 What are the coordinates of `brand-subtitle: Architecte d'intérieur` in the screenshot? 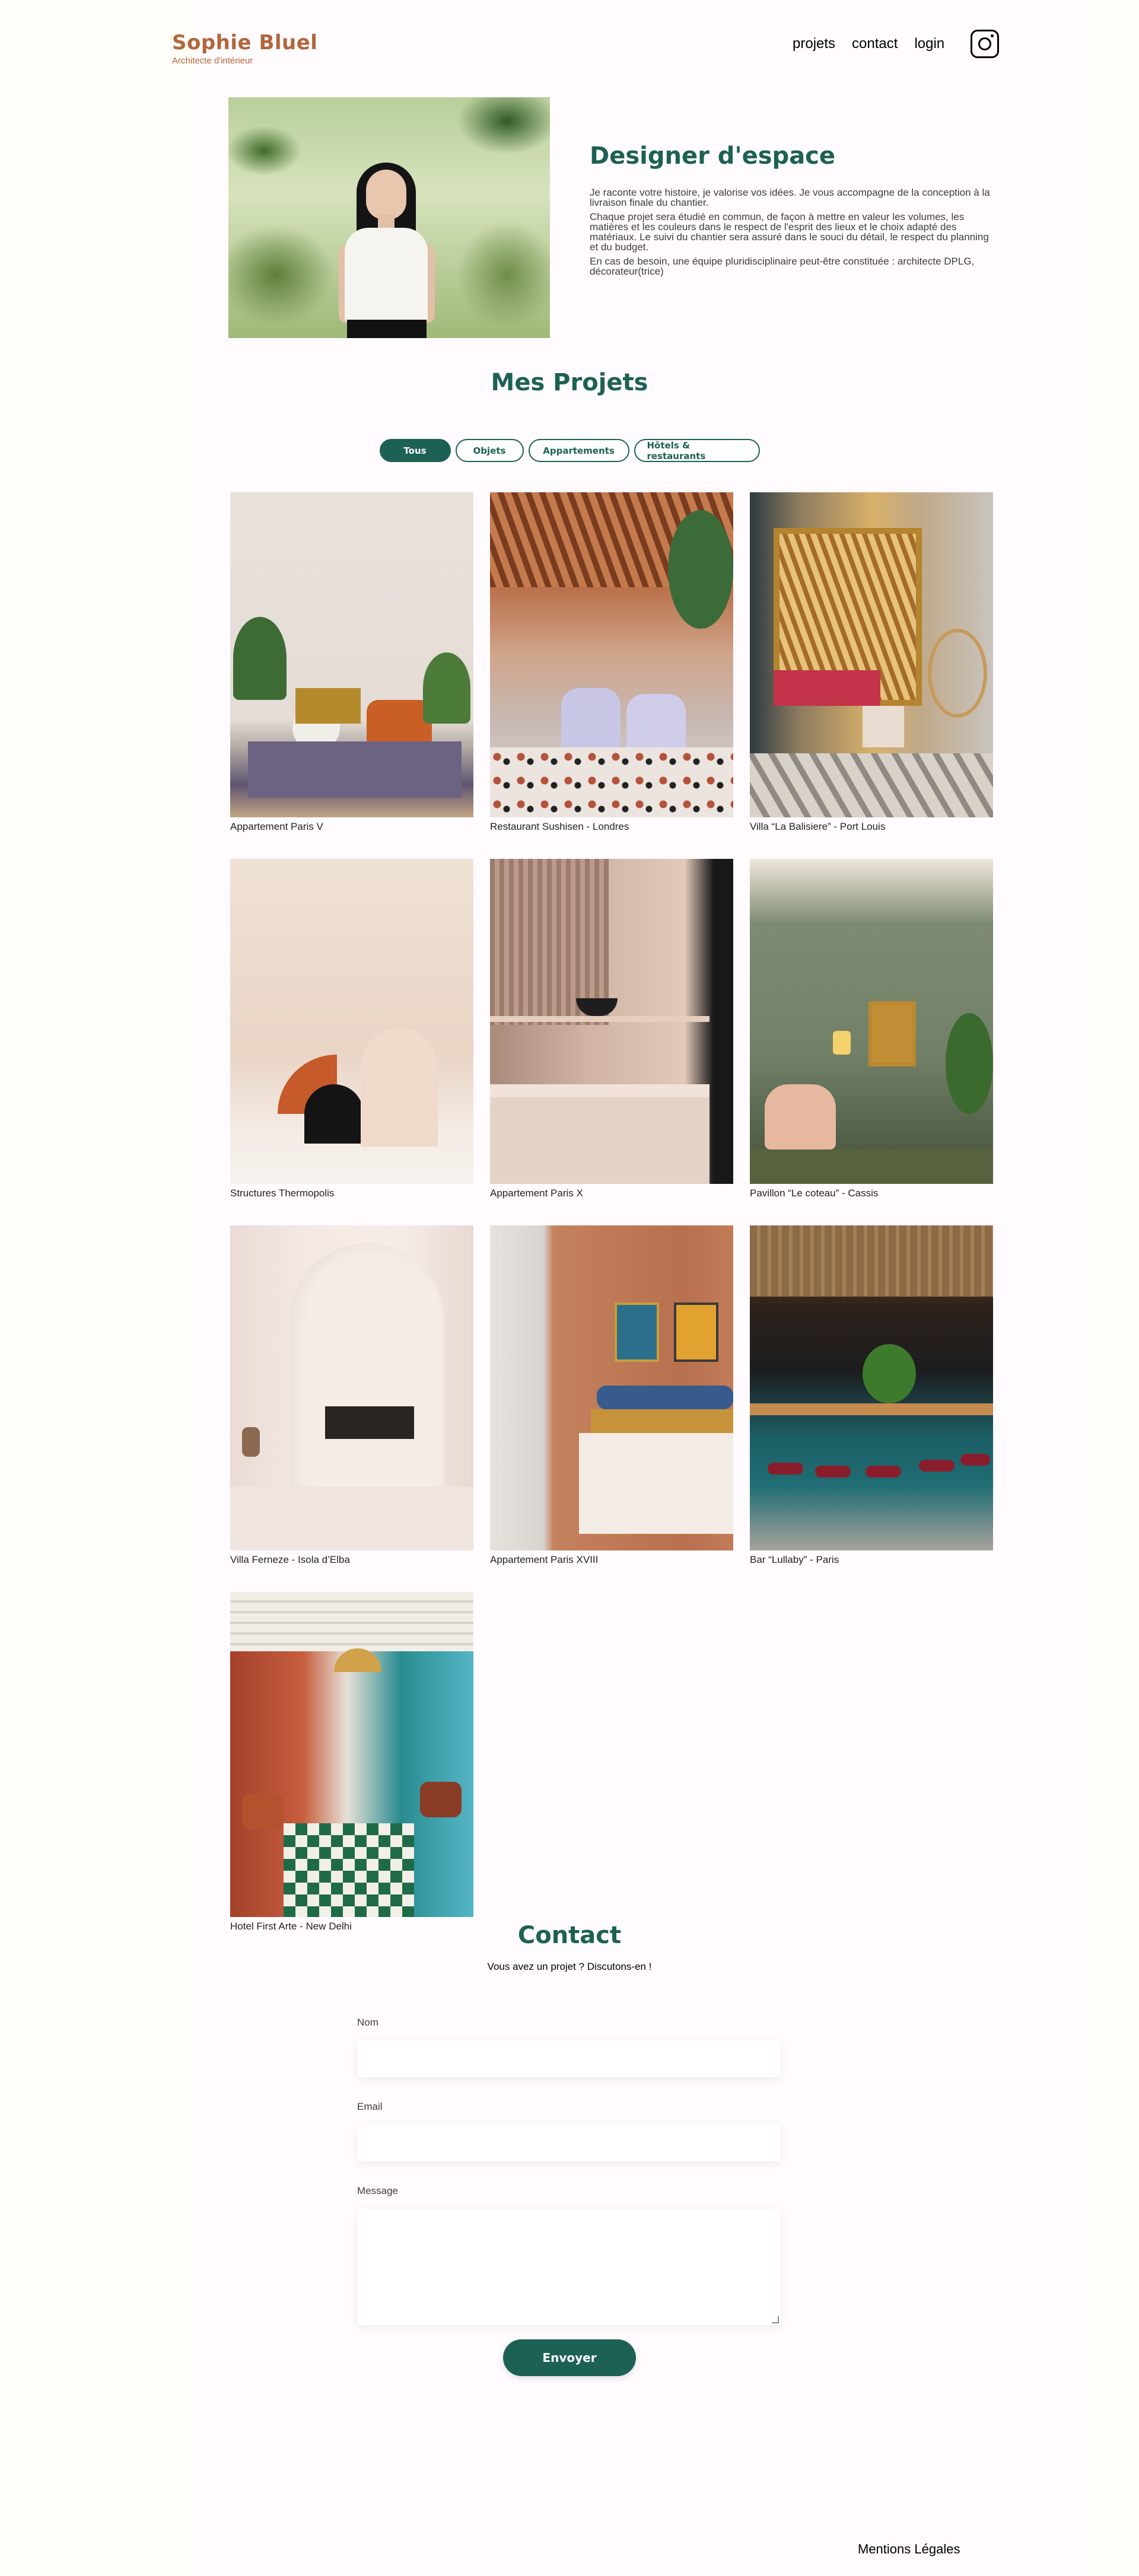 It's located at (212, 61).